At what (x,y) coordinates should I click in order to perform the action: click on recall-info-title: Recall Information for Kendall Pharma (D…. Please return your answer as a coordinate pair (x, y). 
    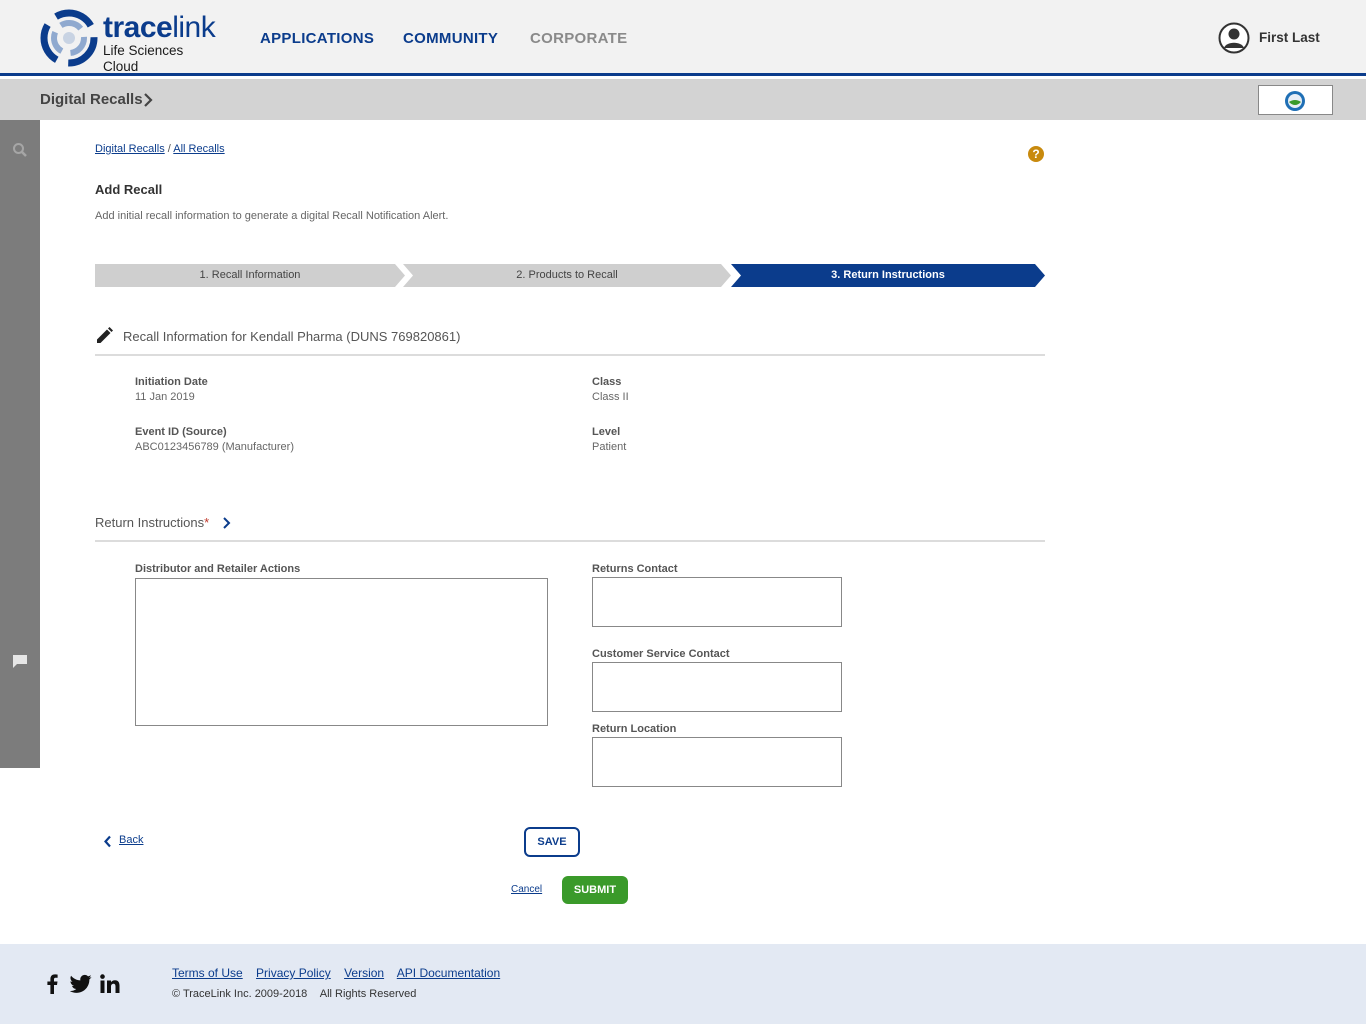
    Looking at the image, I should click on (292, 336).